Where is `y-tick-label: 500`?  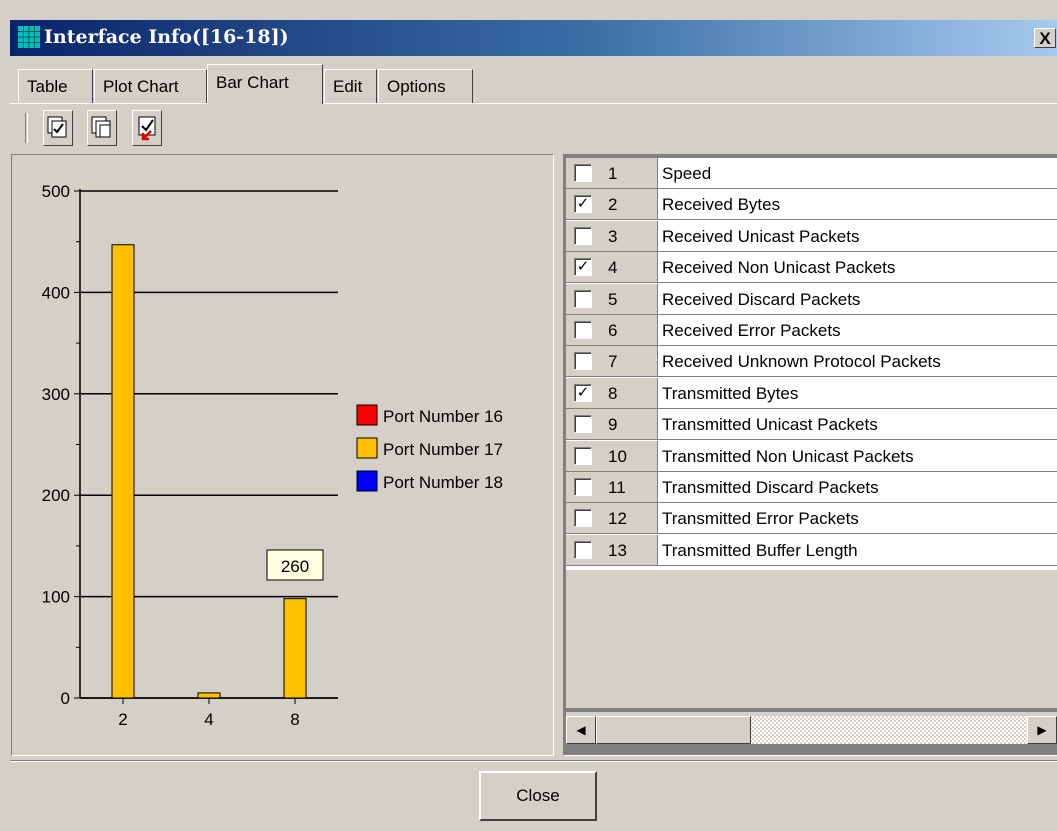
y-tick-label: 500 is located at coordinates (56, 191).